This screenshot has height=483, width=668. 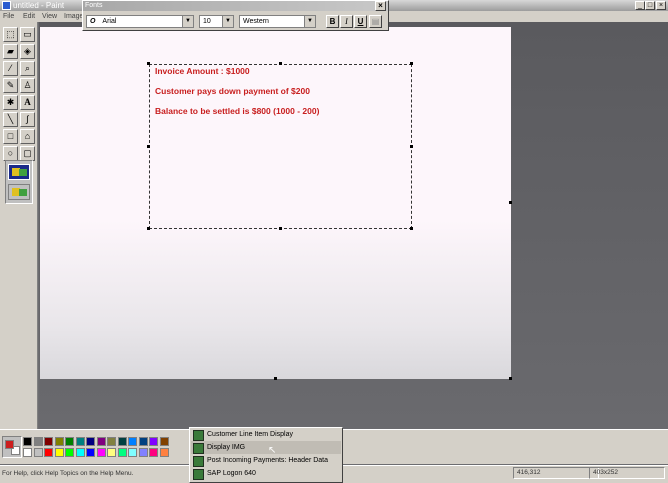 What do you see at coordinates (216, 21) in the screenshot?
I see `font-size-dropdown: 10 ▼` at bounding box center [216, 21].